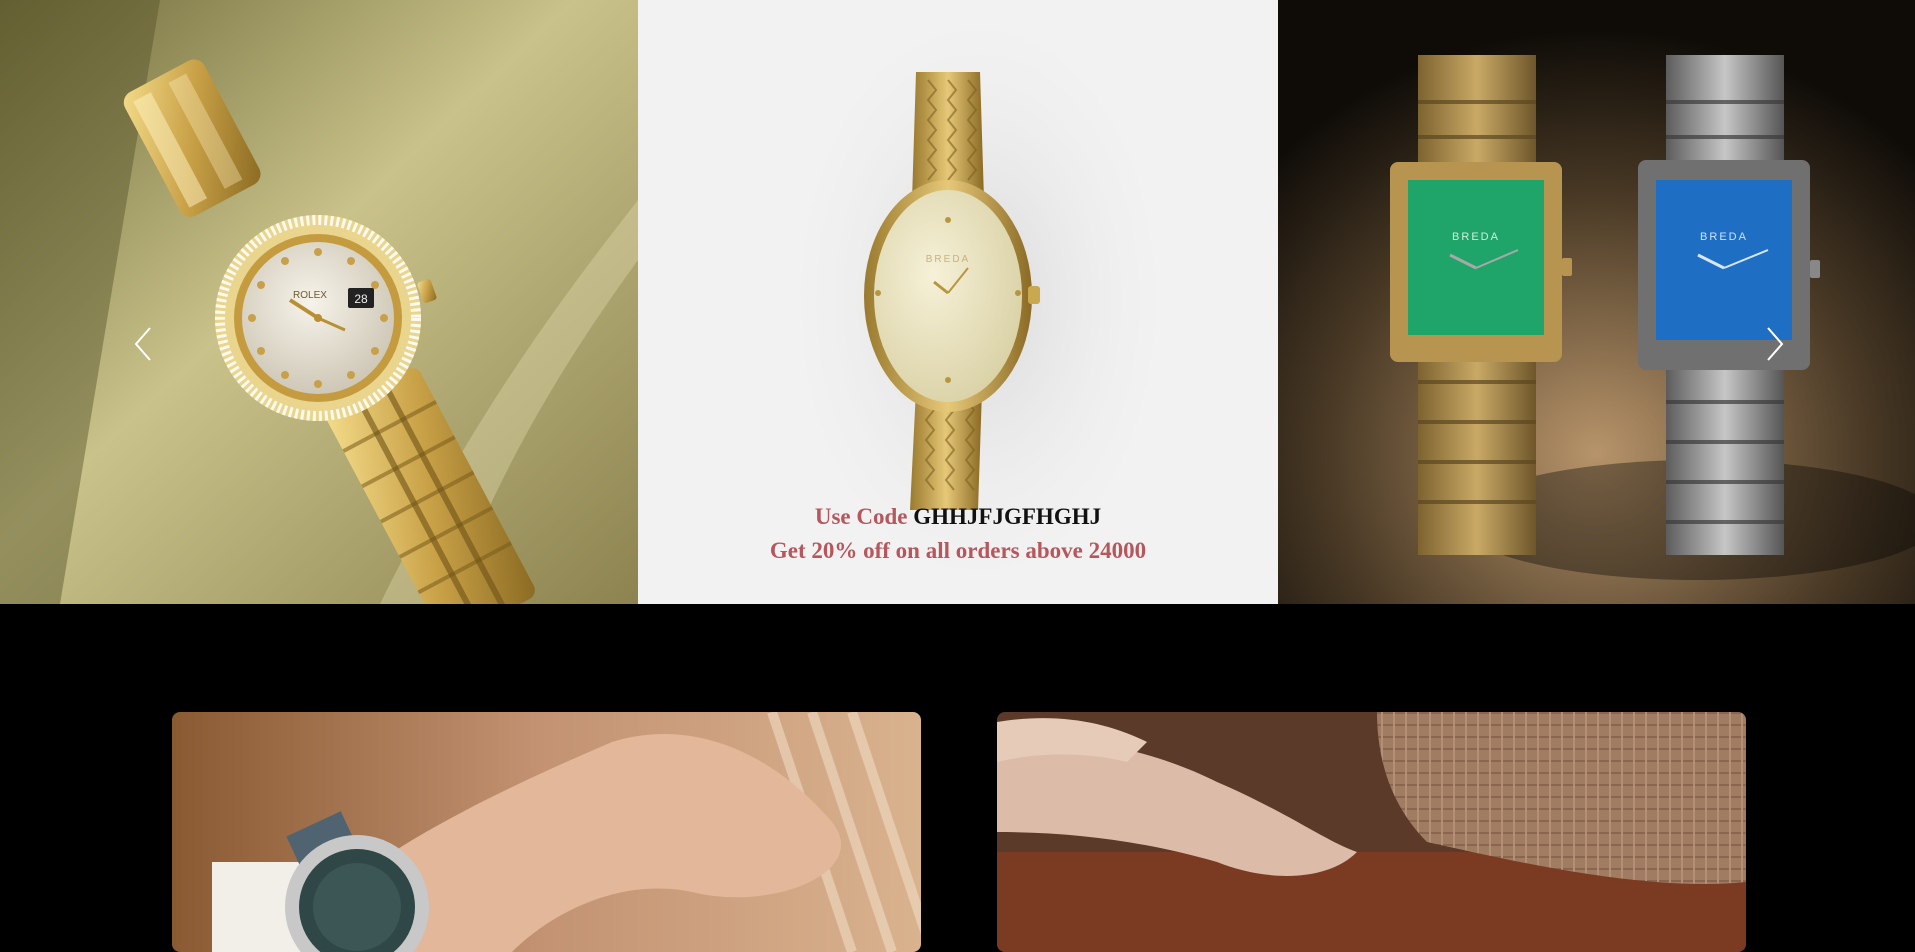 The width and height of the screenshot is (1915, 952). I want to click on breda-oval-brand-text: BREDA, so click(948, 259).